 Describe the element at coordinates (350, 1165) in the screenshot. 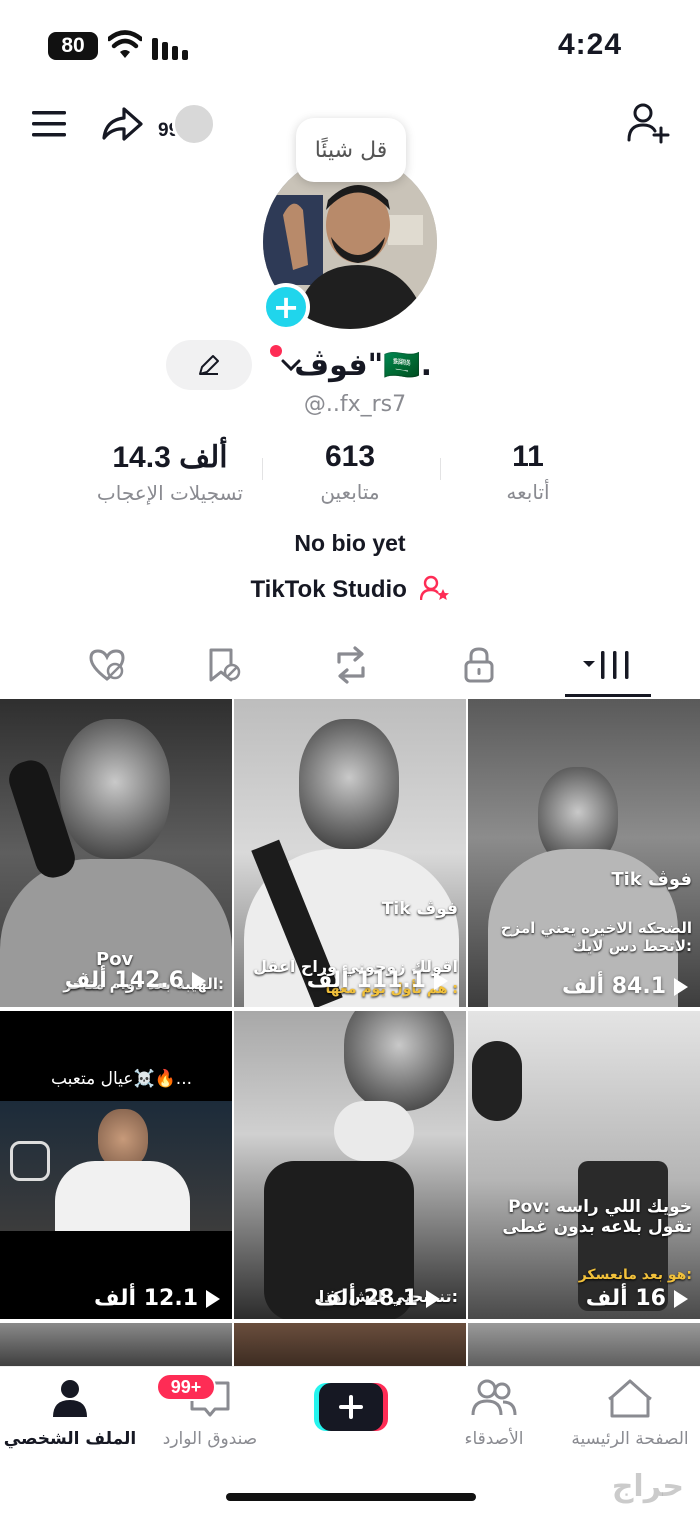

I see `video-thumbnail: تنصحني ليش كذا: 28.1 ألف` at that location.